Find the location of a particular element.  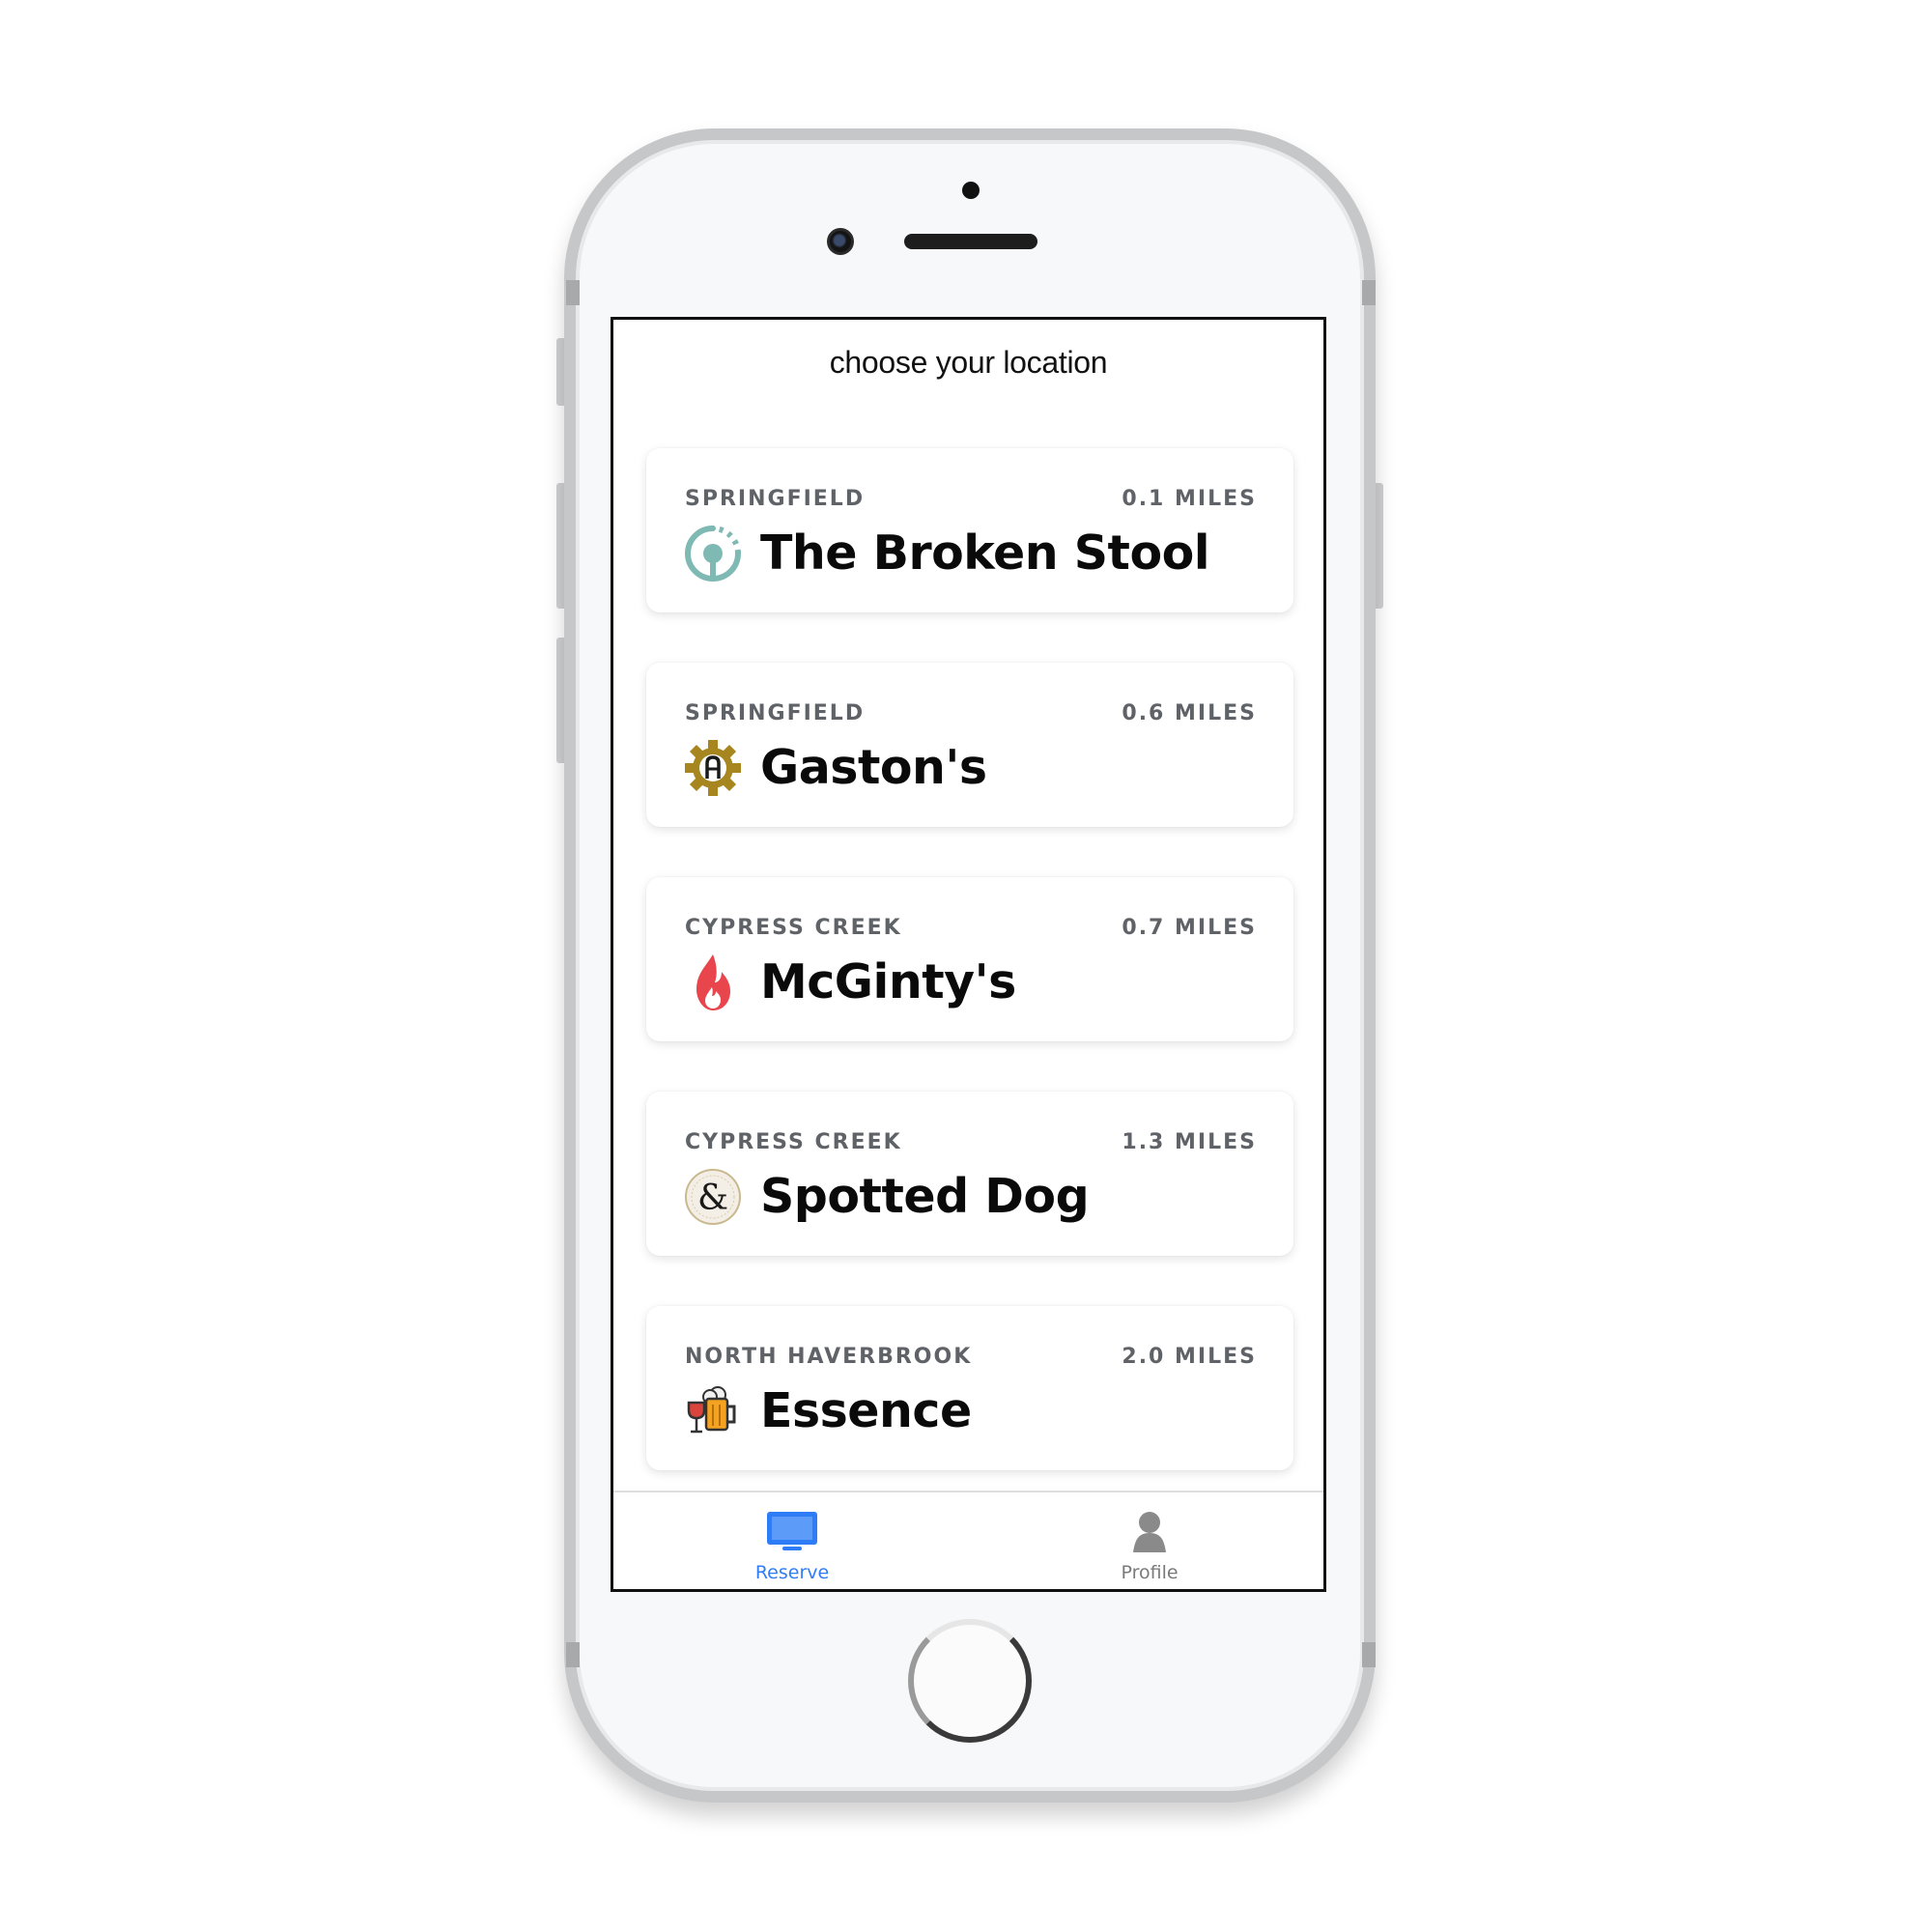

location-distance: 2.0 MILES is located at coordinates (1189, 1357).